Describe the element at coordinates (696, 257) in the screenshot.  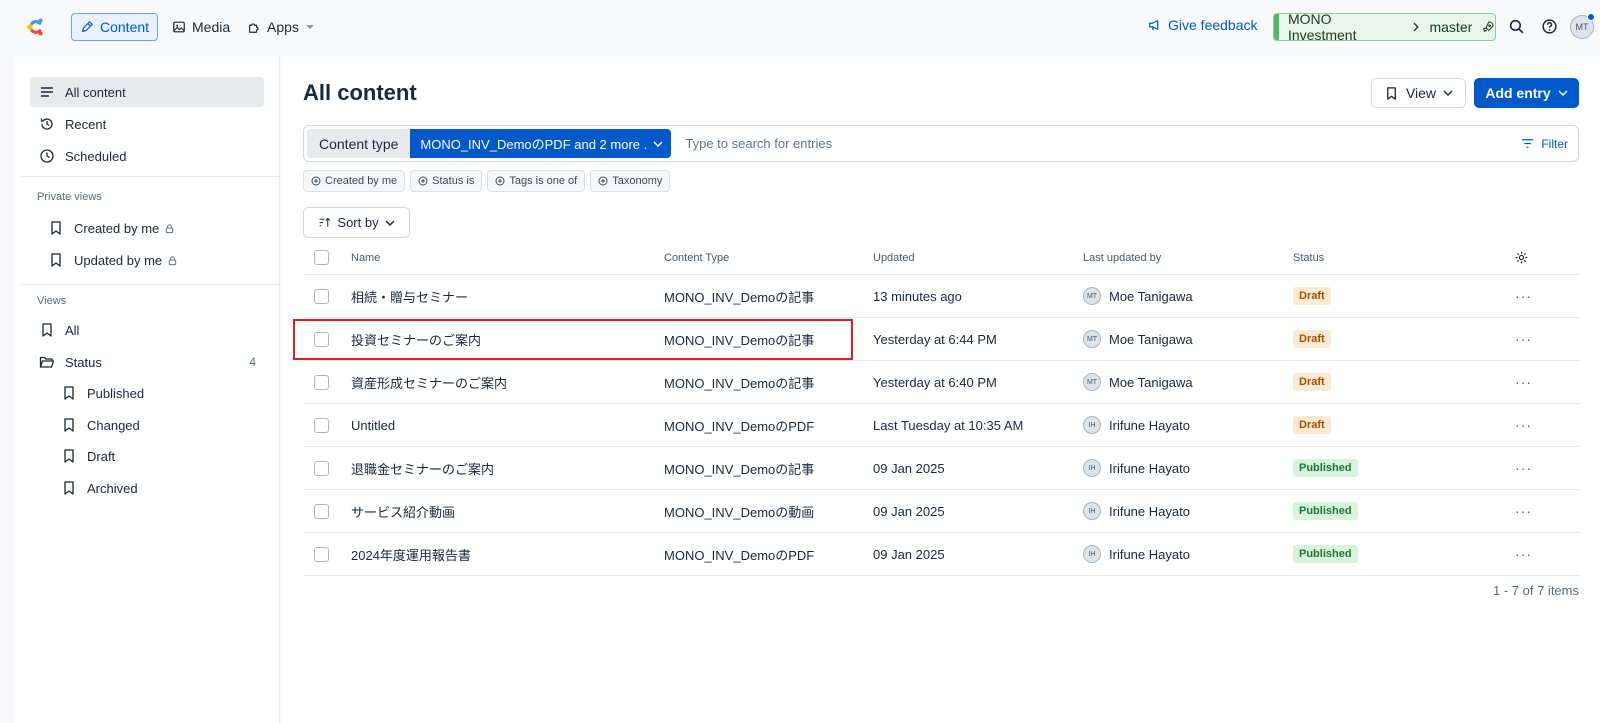
I see `column-header-content-type: Content Type` at that location.